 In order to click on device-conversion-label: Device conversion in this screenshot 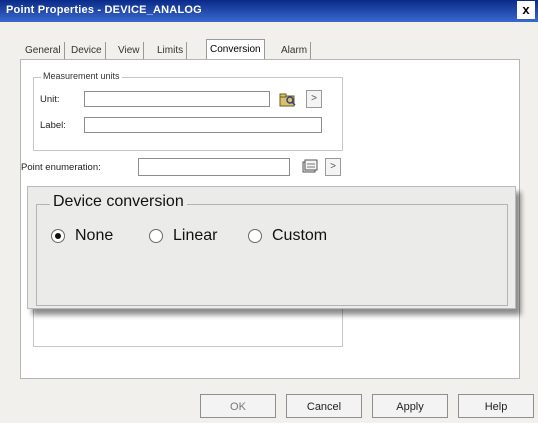, I will do `click(118, 202)`.